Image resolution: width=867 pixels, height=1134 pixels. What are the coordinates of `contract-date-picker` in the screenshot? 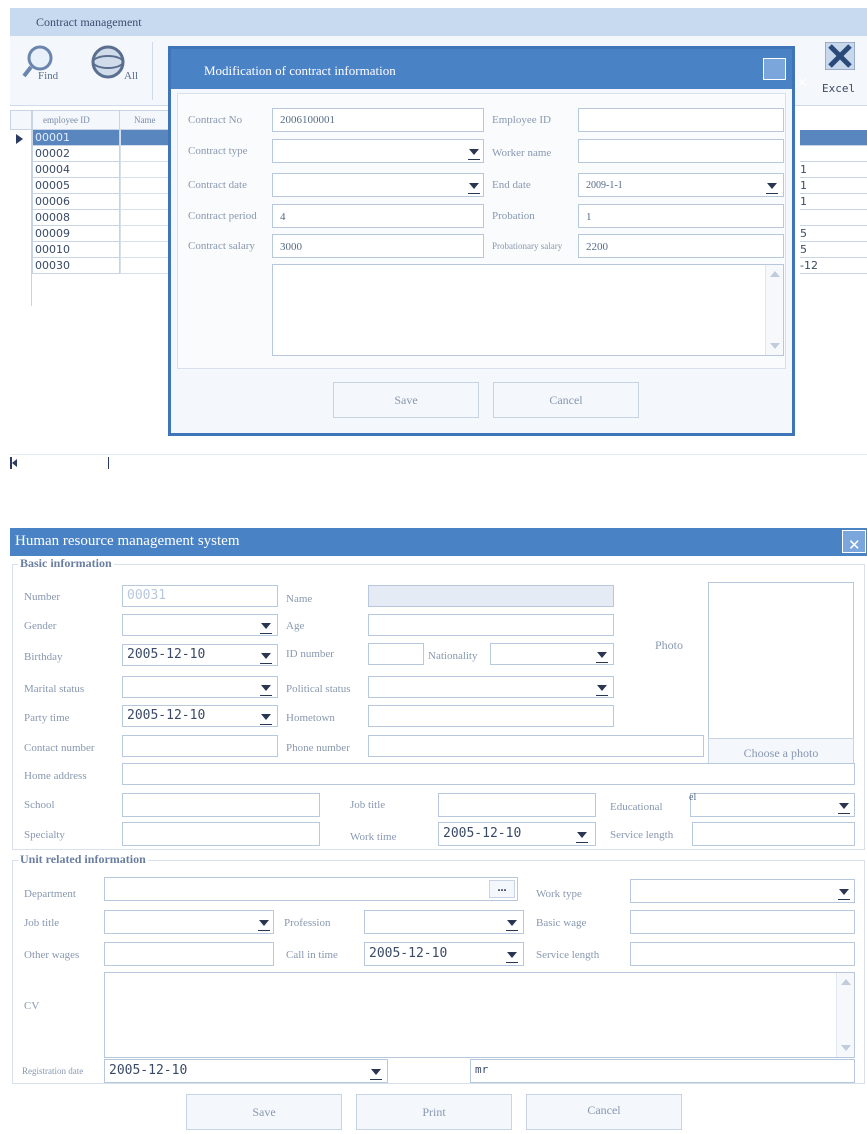 It's located at (378, 185).